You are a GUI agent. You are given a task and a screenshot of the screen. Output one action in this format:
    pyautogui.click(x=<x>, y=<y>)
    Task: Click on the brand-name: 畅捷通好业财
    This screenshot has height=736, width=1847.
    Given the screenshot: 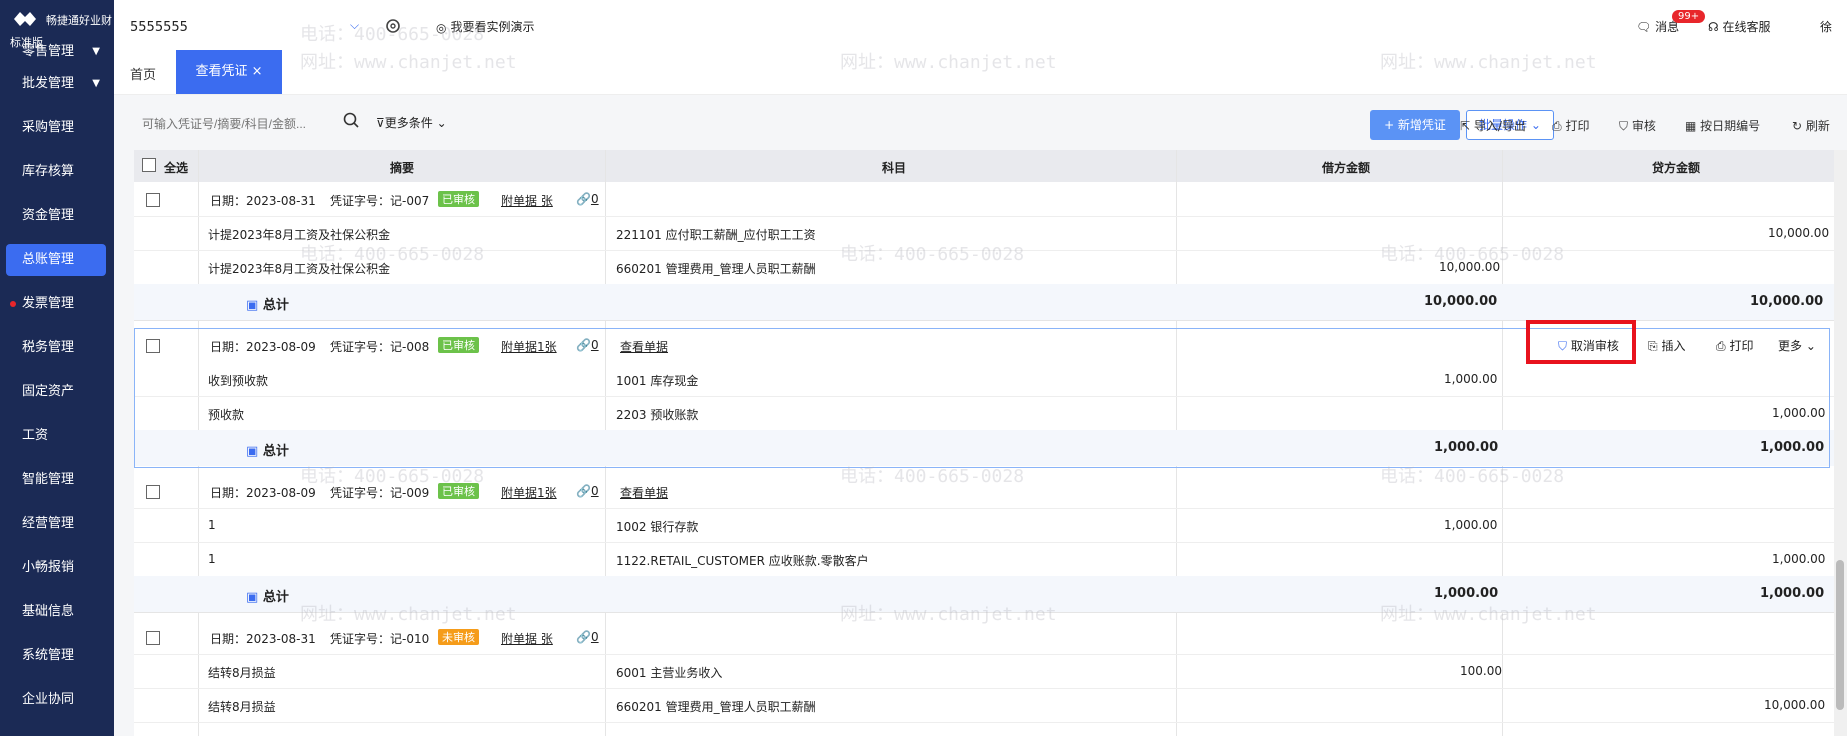 What is the action you would take?
    pyautogui.click(x=79, y=20)
    